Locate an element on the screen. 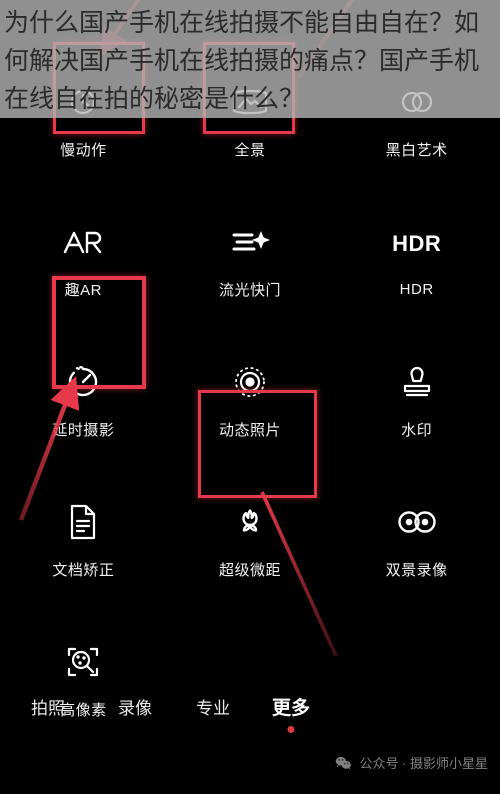  nav-item-video: 录像 is located at coordinates (135, 706).